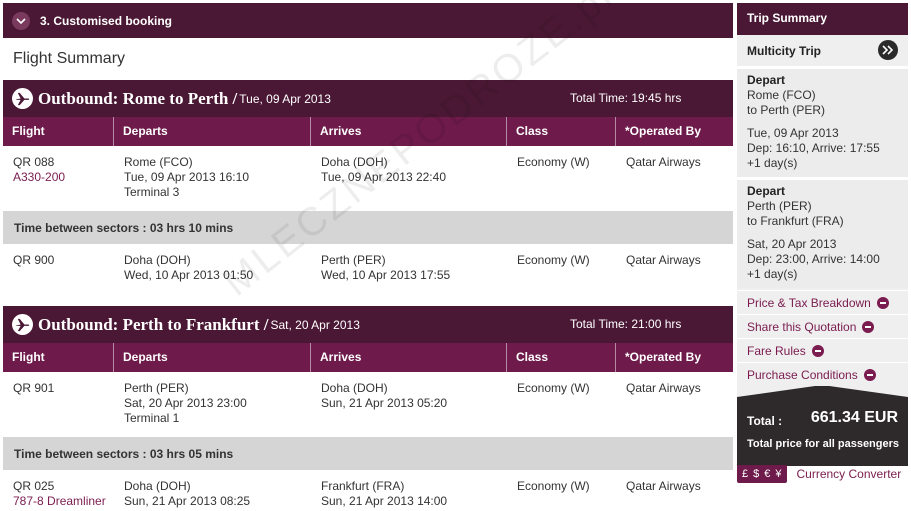  What do you see at coordinates (854, 417) in the screenshot?
I see `total-value: 661.34 EUR` at bounding box center [854, 417].